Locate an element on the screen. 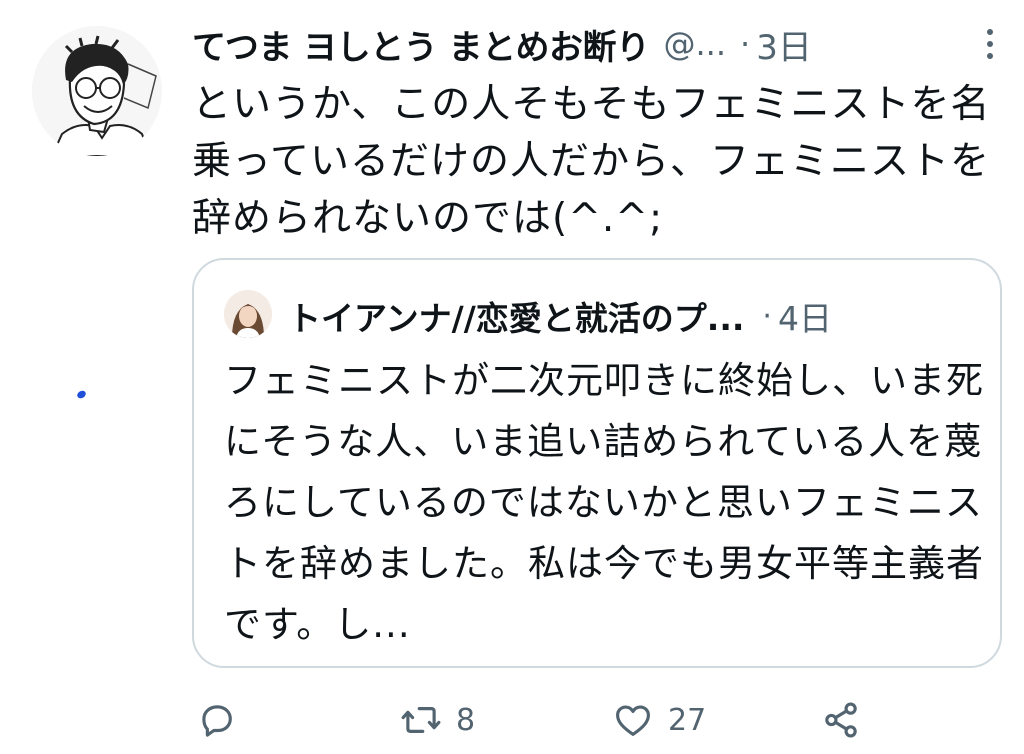 This screenshot has height=754, width=1024. author-avatar-illustration is located at coordinates (97, 91).